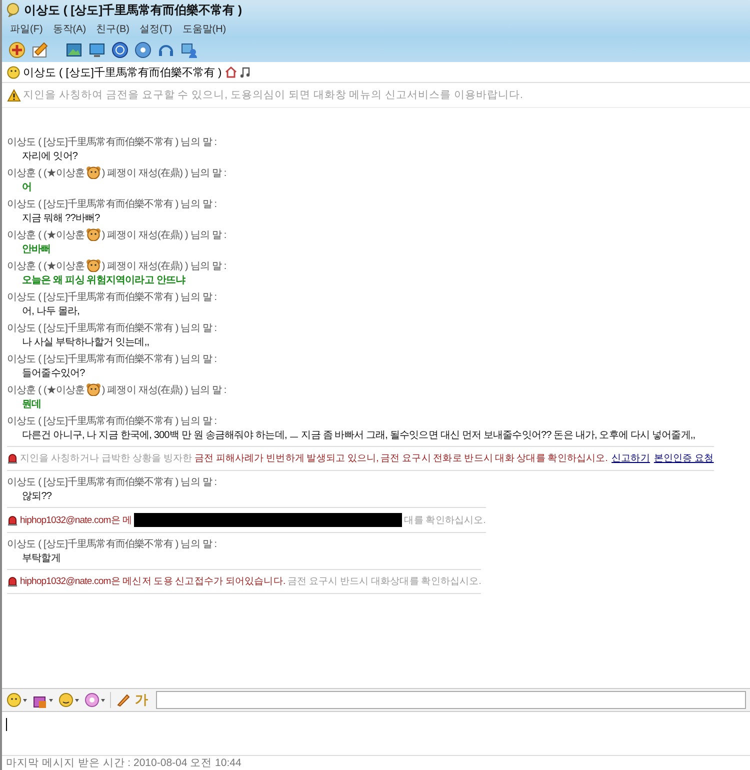 This screenshot has height=770, width=750. What do you see at coordinates (631, 458) in the screenshot?
I see `alert-link: 신고하기` at bounding box center [631, 458].